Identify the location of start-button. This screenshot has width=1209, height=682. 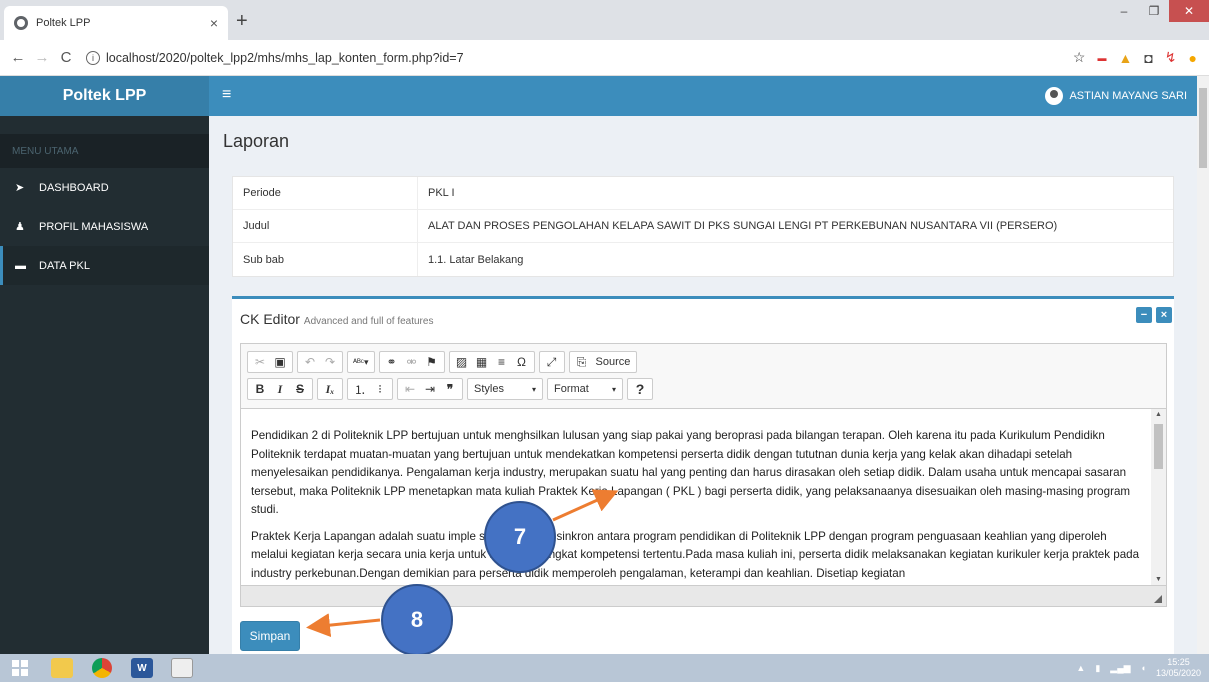
(20, 668).